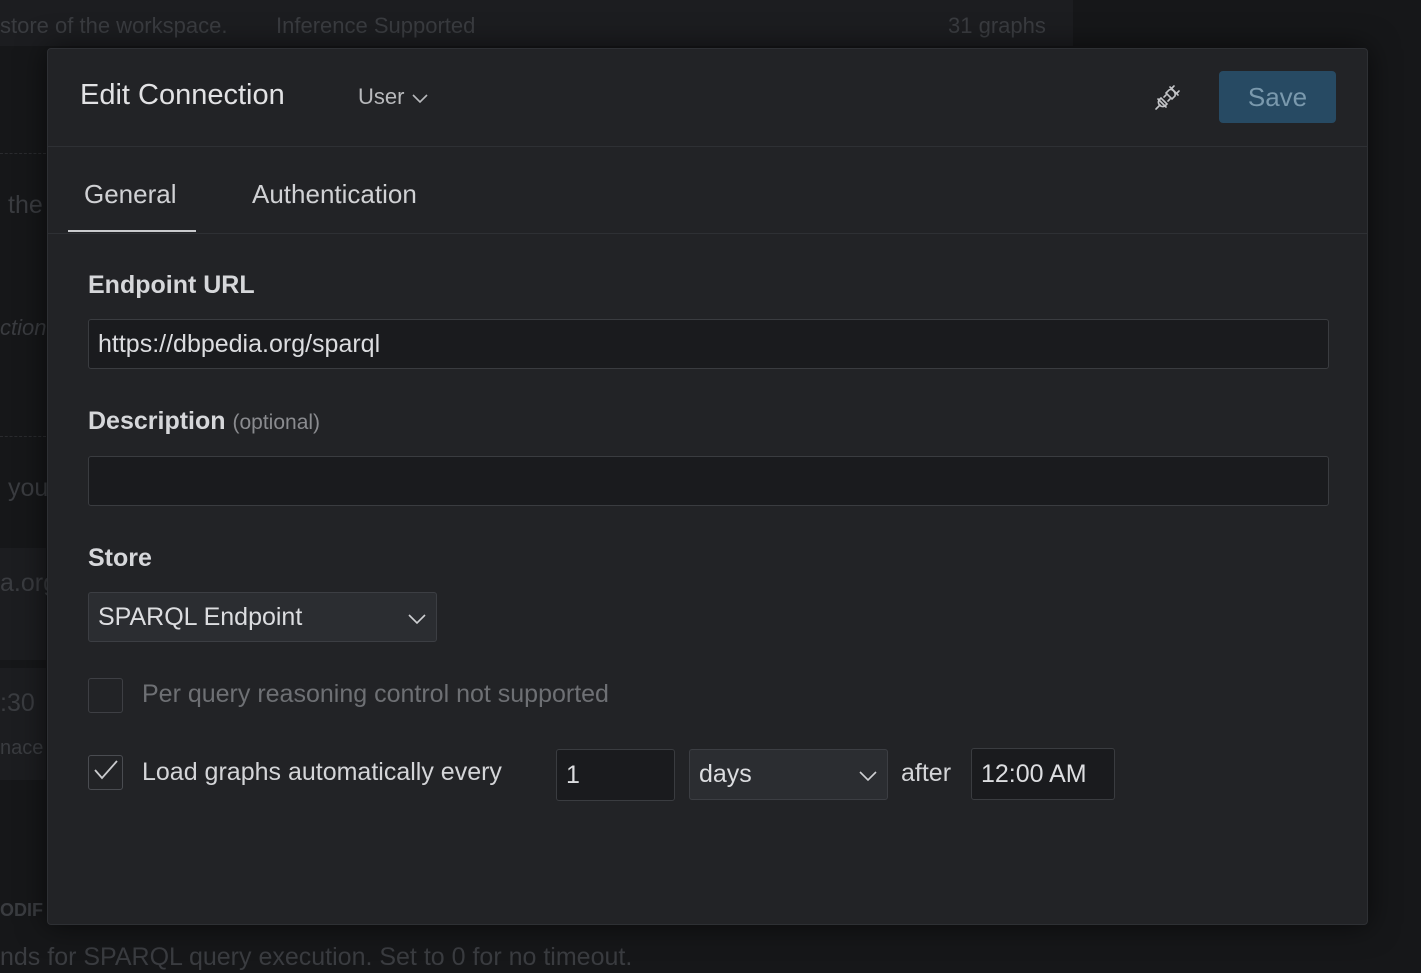 The height and width of the screenshot is (973, 1421). I want to click on endpoint-url-input, so click(708, 344).